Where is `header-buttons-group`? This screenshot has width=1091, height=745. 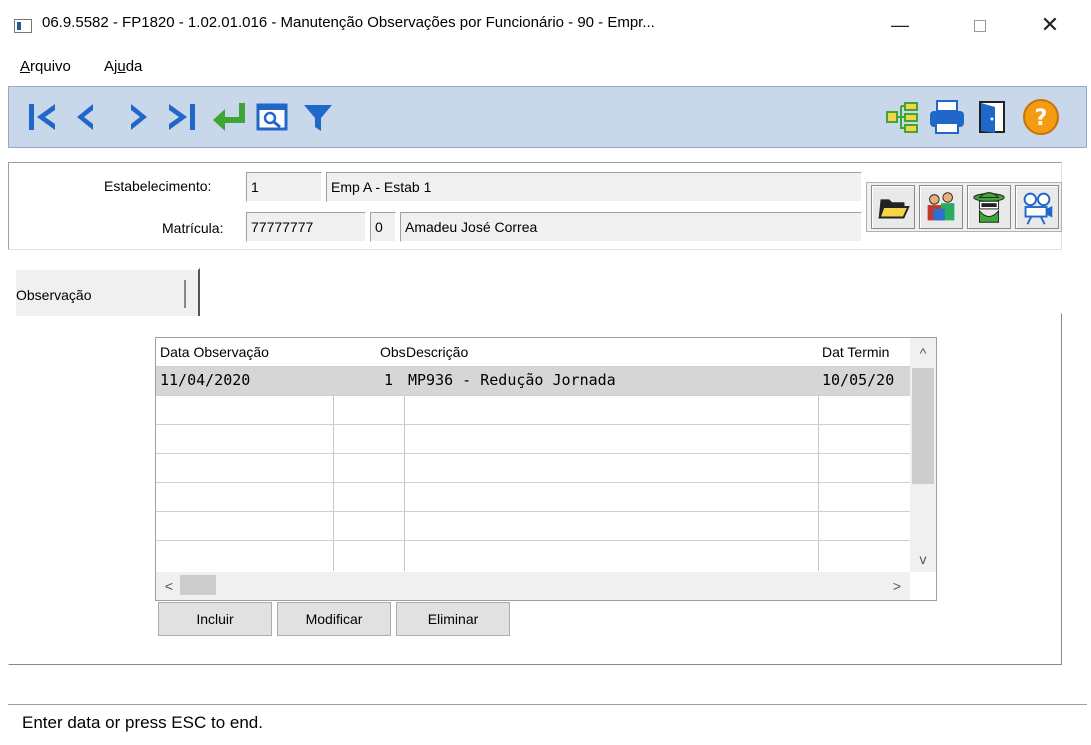
header-buttons-group is located at coordinates (964, 207).